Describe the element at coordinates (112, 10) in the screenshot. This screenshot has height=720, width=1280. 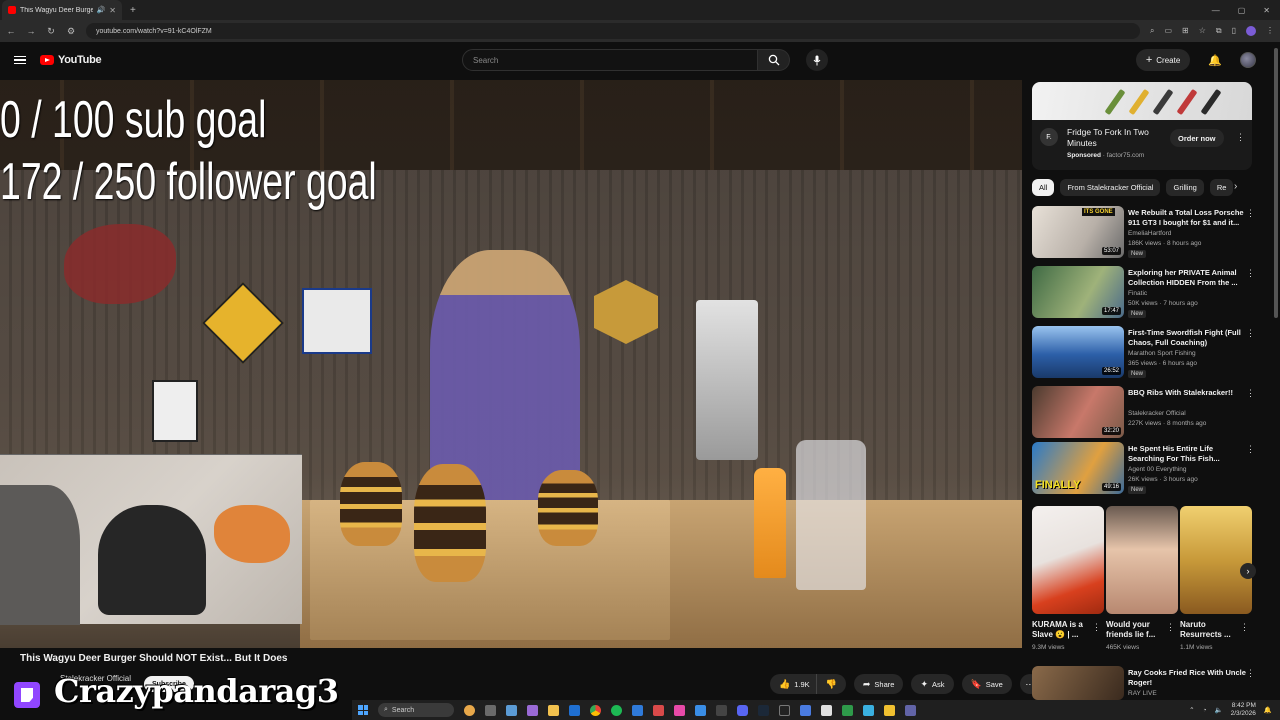
I see `close-tab-icon: ✕` at that location.